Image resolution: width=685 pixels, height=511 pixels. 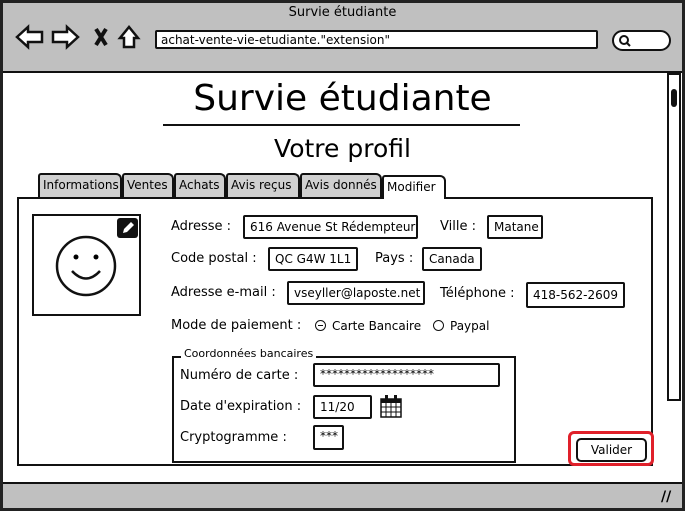 I want to click on city-input: Matane, so click(x=515, y=227).